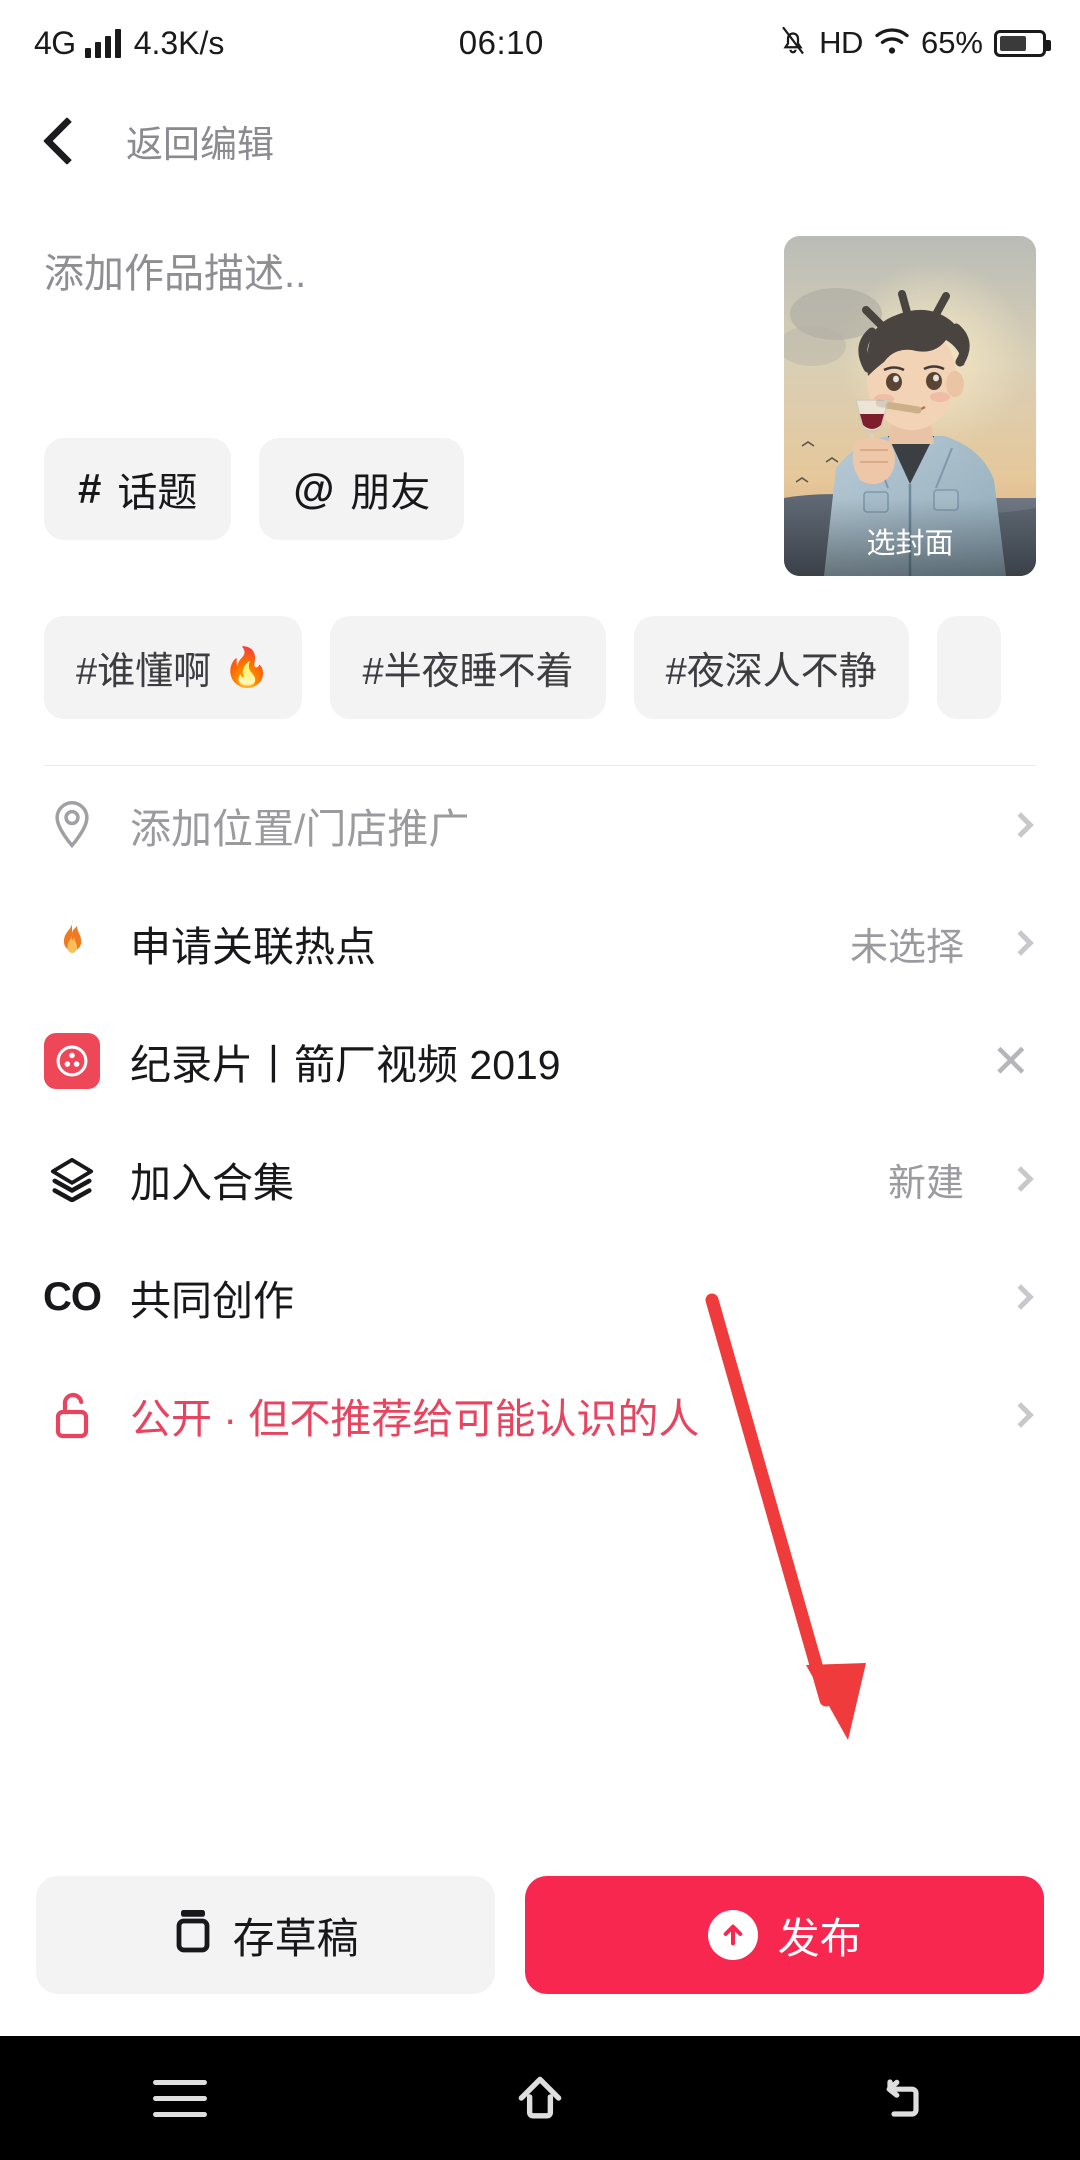 The image size is (1080, 2160). I want to click on hashtag-suggestion-overflow, so click(968, 667).